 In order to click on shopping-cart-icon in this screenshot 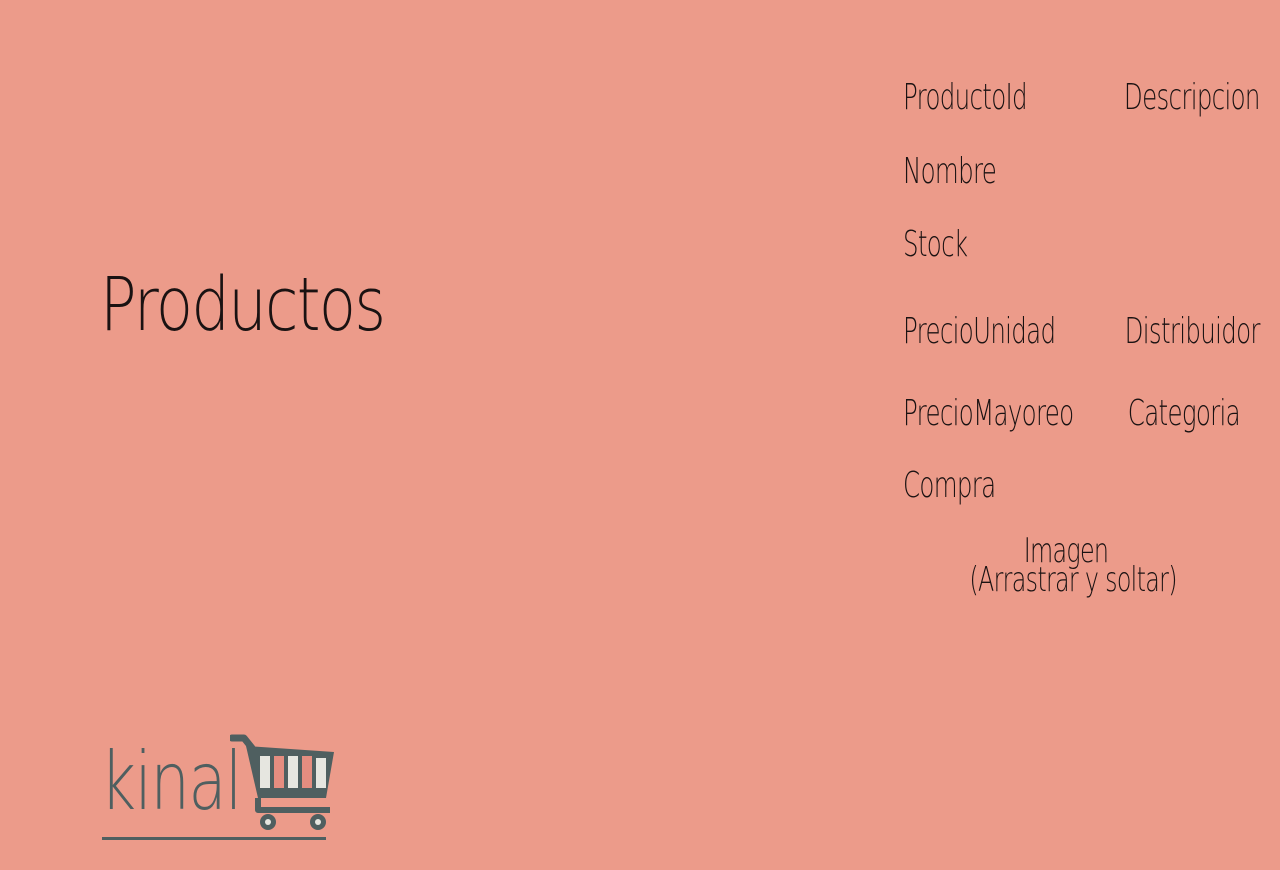, I will do `click(282, 782)`.